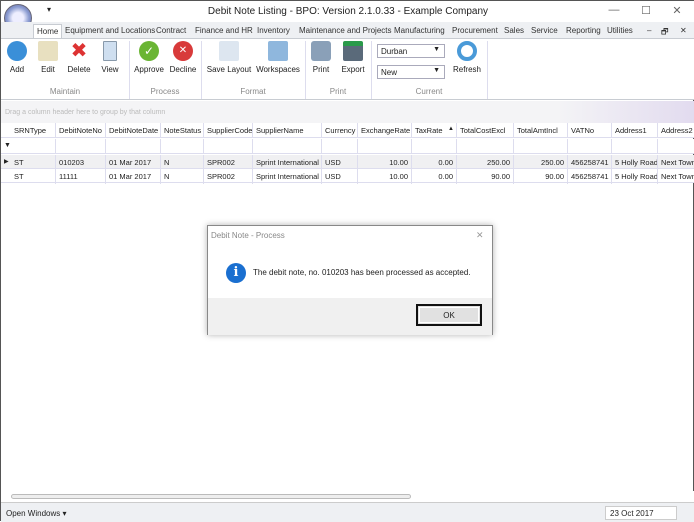  I want to click on dialog-footer: OK, so click(350, 316).